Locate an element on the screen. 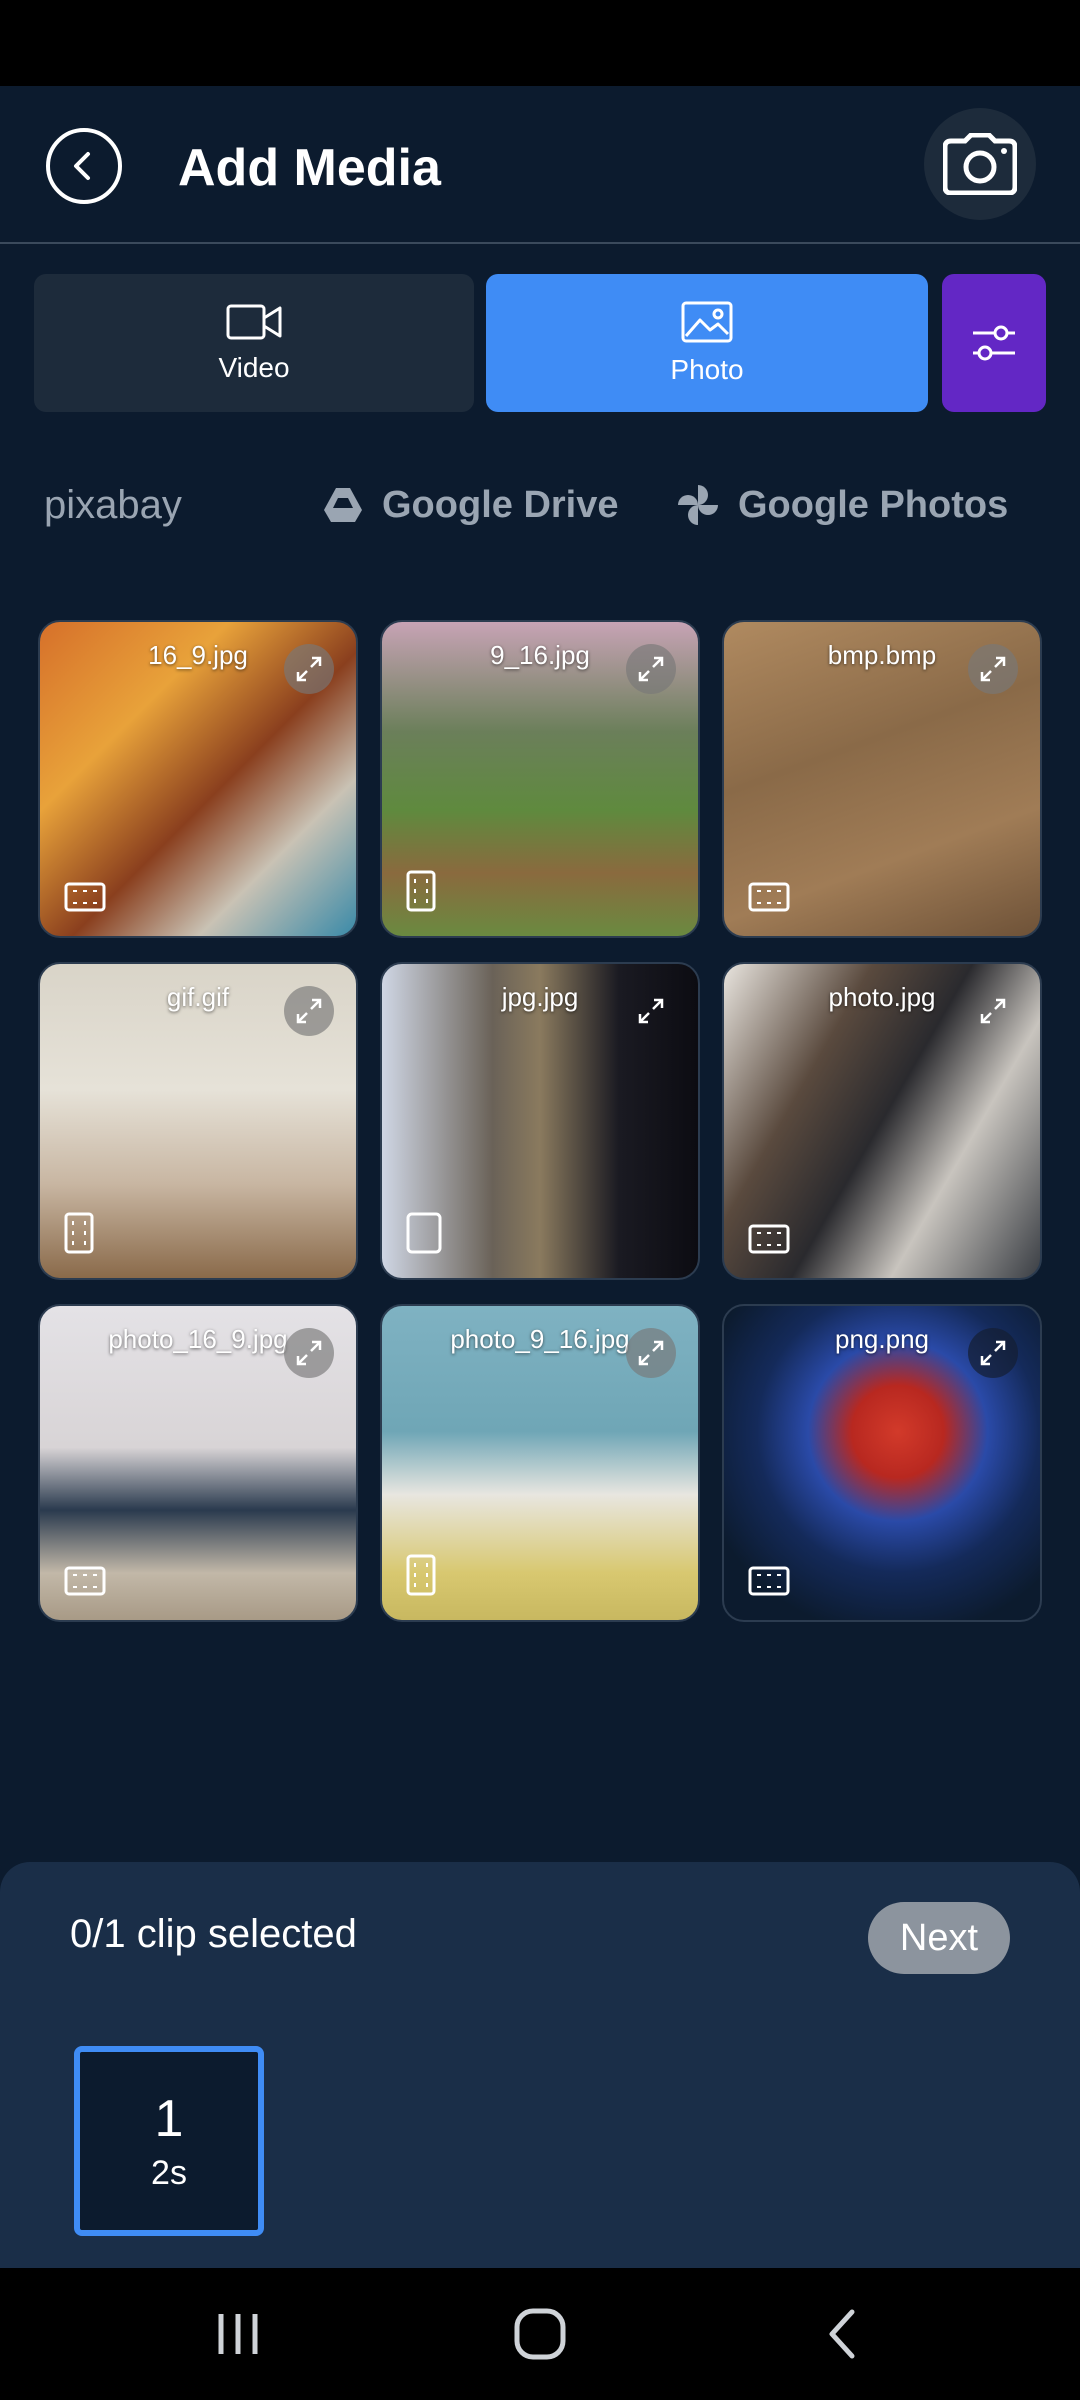 Image resolution: width=1080 pixels, height=2400 pixels. system-back-button is located at coordinates (842, 2334).